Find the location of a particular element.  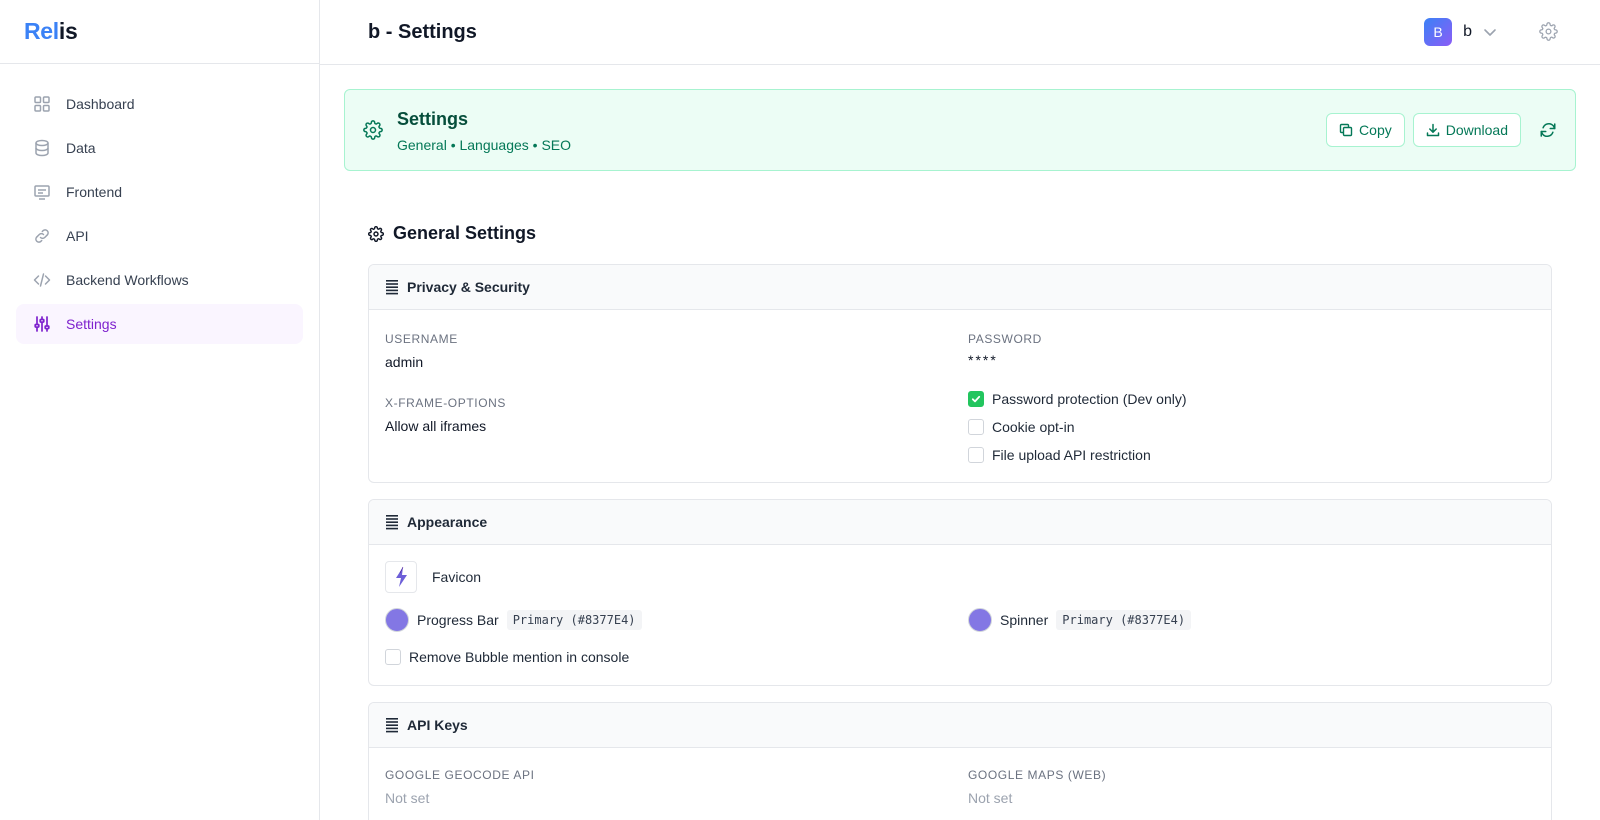

banner-title: Settings is located at coordinates (433, 119).